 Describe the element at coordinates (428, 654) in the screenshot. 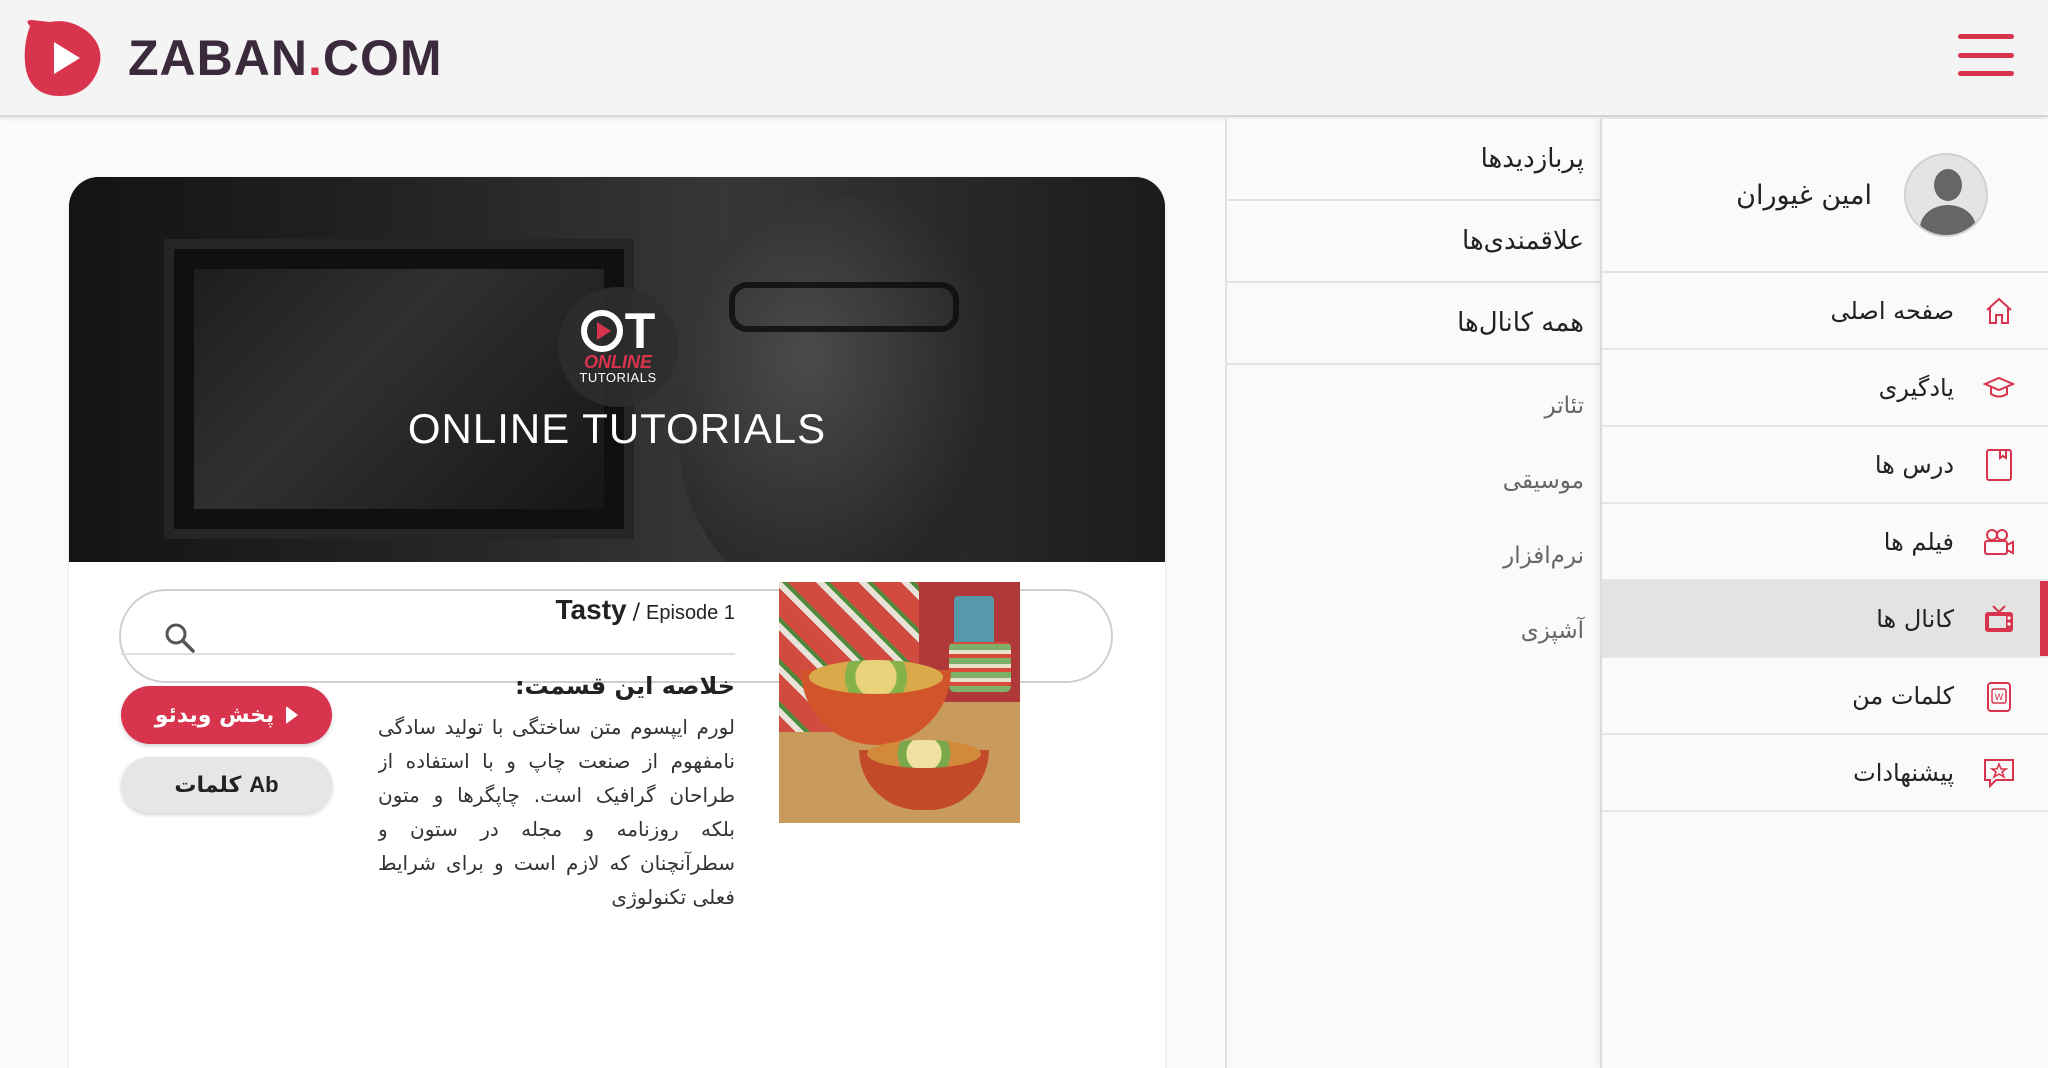

I see `divider` at that location.